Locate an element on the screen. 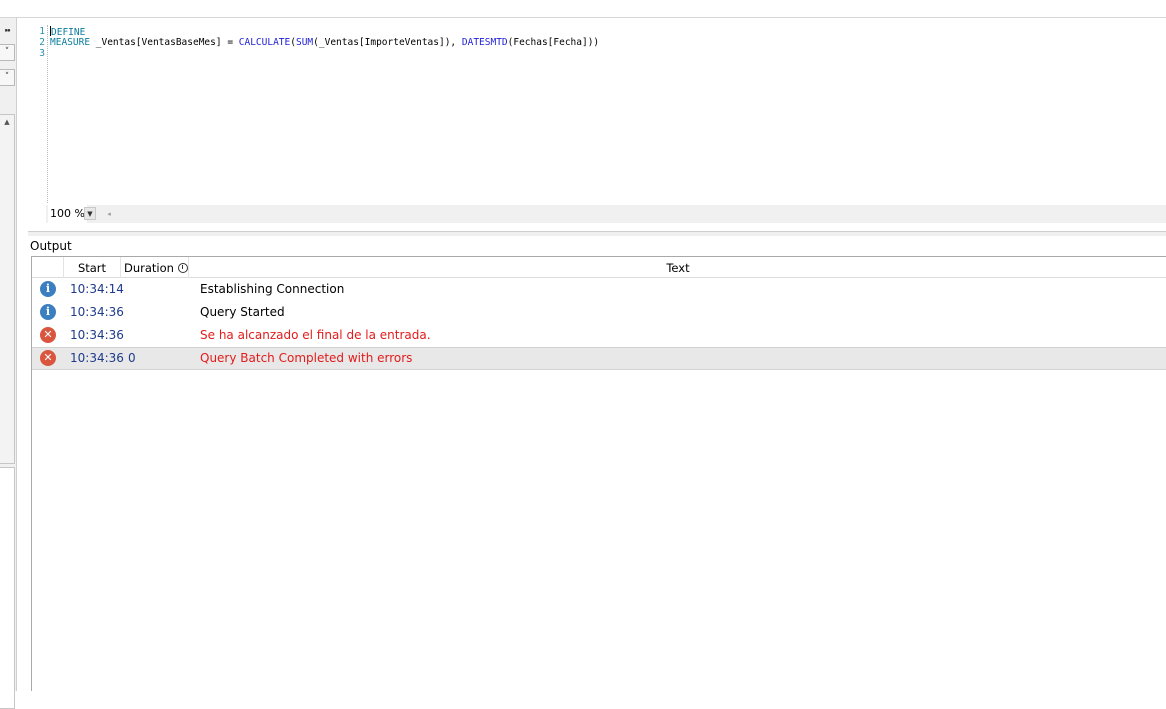  editor-status-bar: 100 % ▼ ◂ is located at coordinates (606, 214).